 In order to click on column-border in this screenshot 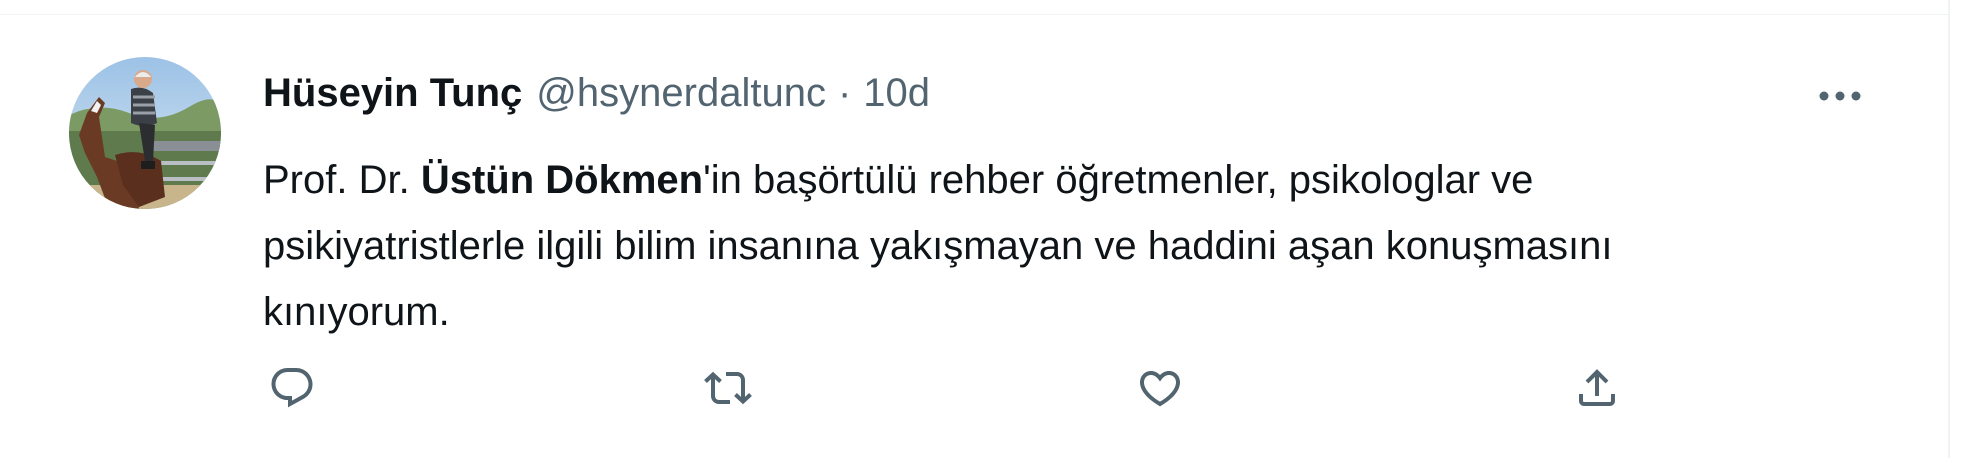, I will do `click(1949, 229)`.